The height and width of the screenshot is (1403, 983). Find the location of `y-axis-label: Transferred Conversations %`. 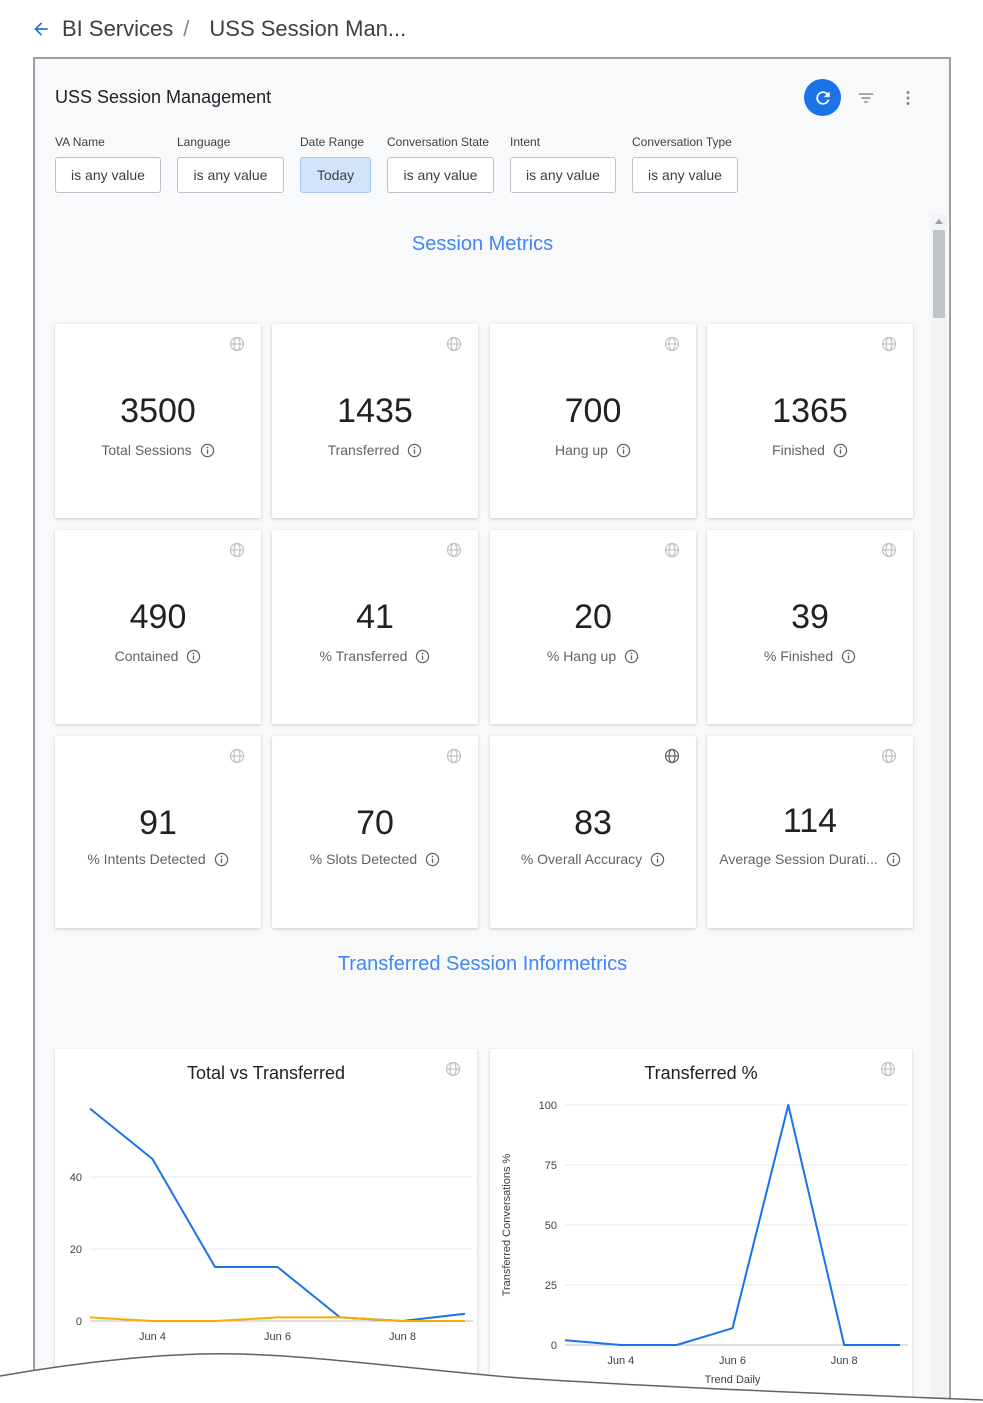

y-axis-label: Transferred Conversations % is located at coordinates (507, 1224).